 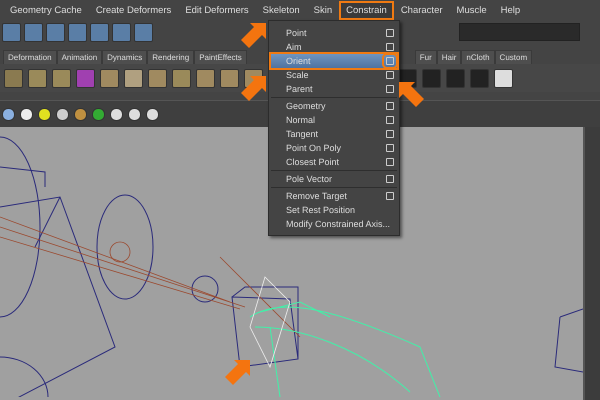 What do you see at coordinates (79, 57) in the screenshot?
I see `shelf-tab: Animation` at bounding box center [79, 57].